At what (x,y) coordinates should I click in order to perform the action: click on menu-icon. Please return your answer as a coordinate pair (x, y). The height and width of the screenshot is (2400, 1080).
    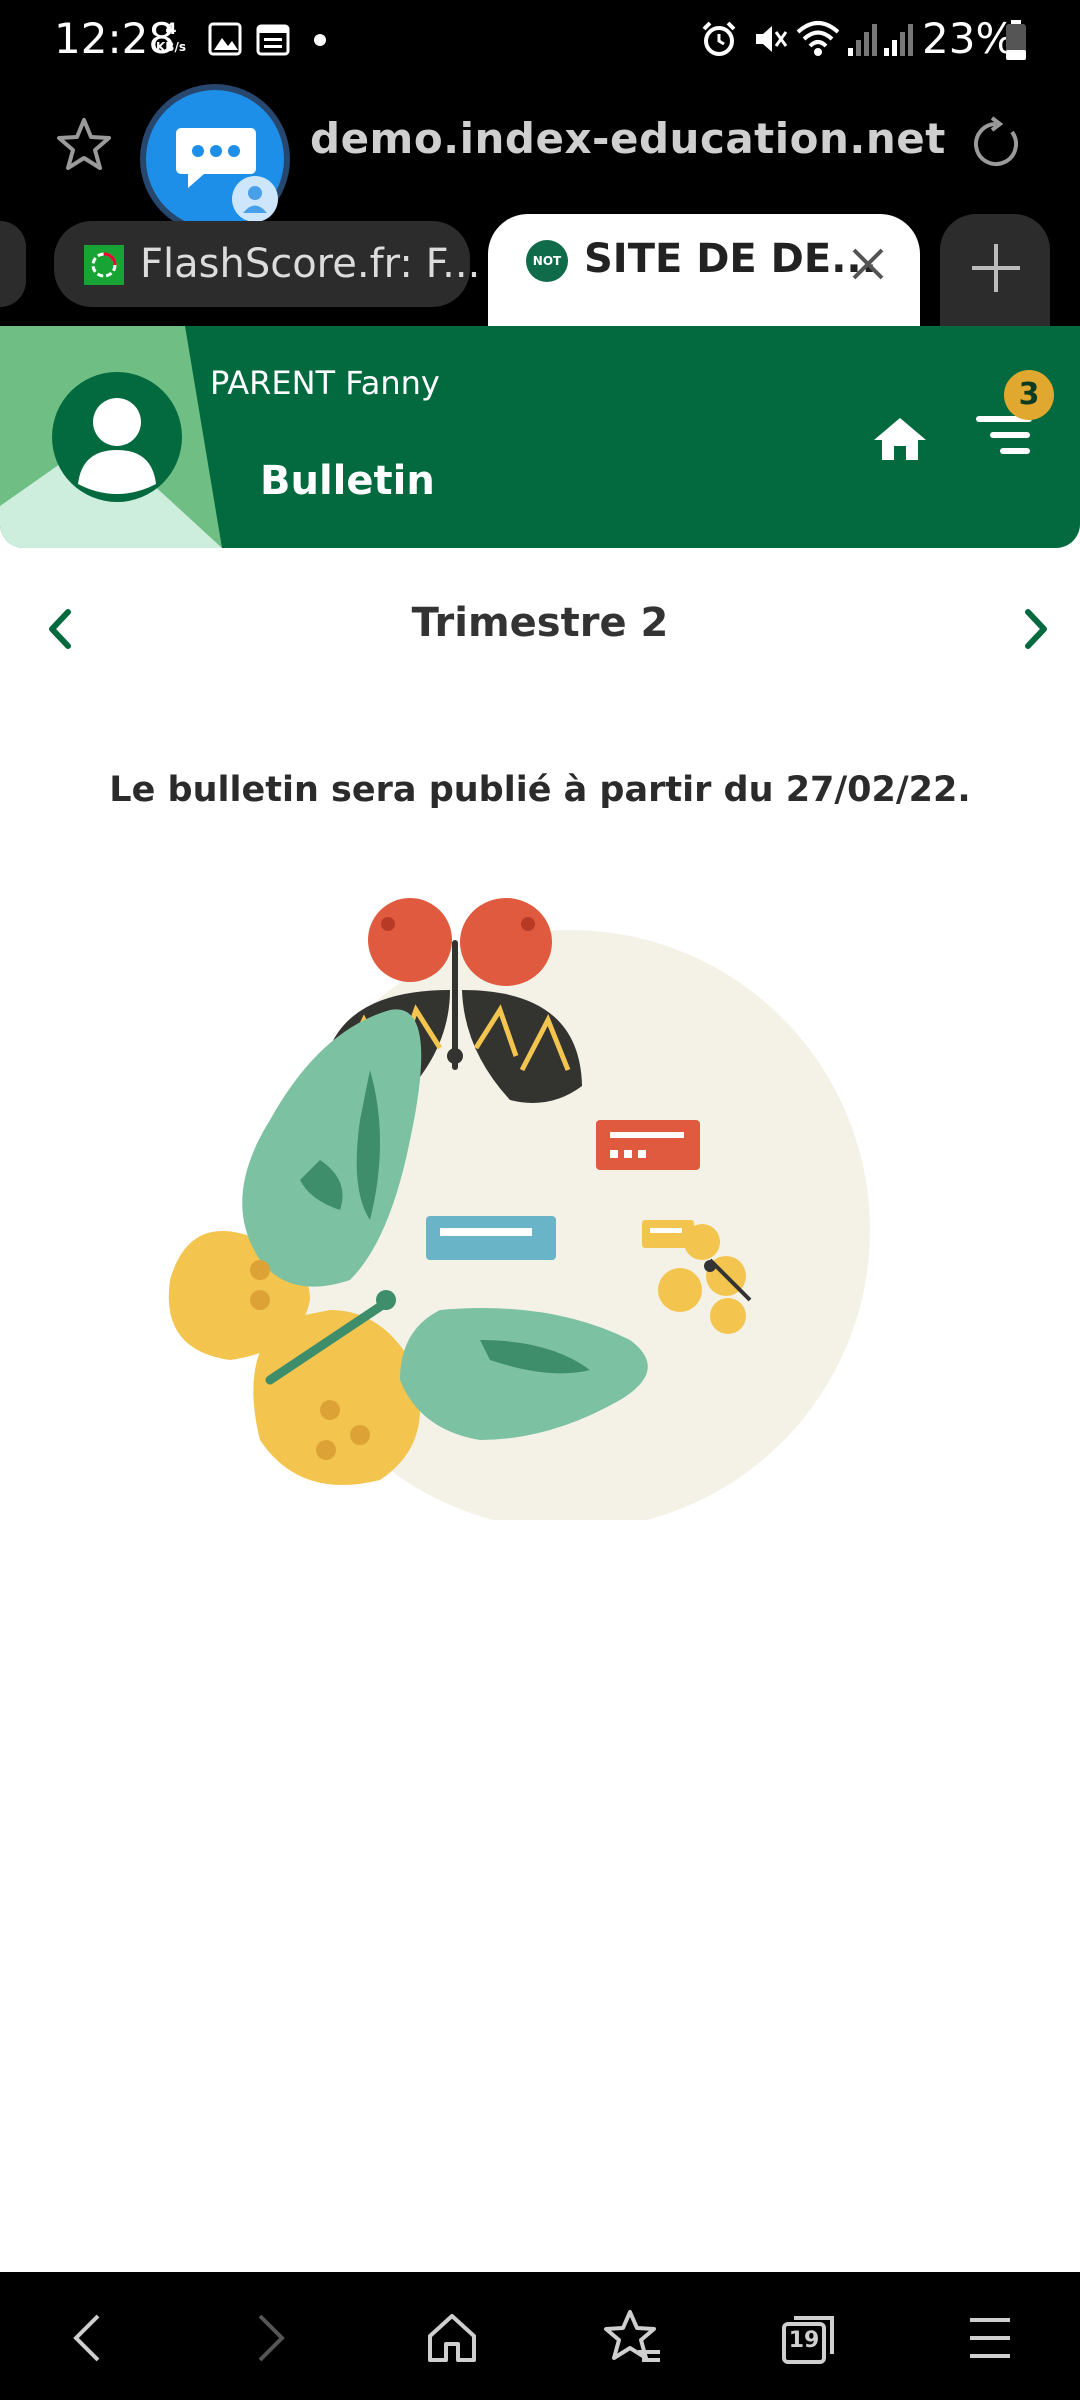
    Looking at the image, I should click on (990, 2338).